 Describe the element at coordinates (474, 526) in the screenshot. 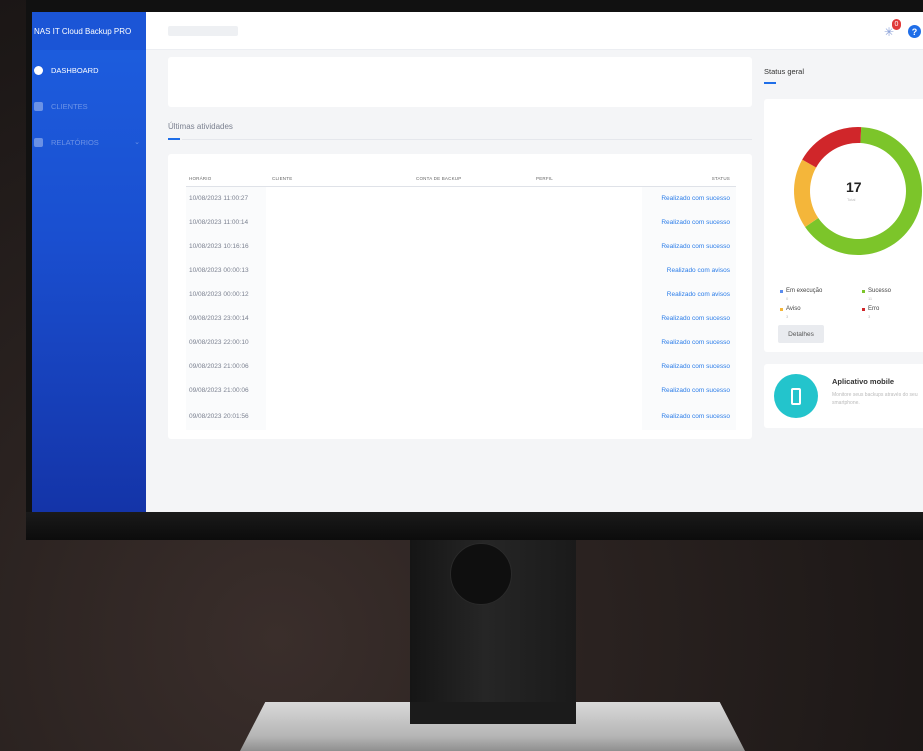

I see `monitor-chin` at that location.